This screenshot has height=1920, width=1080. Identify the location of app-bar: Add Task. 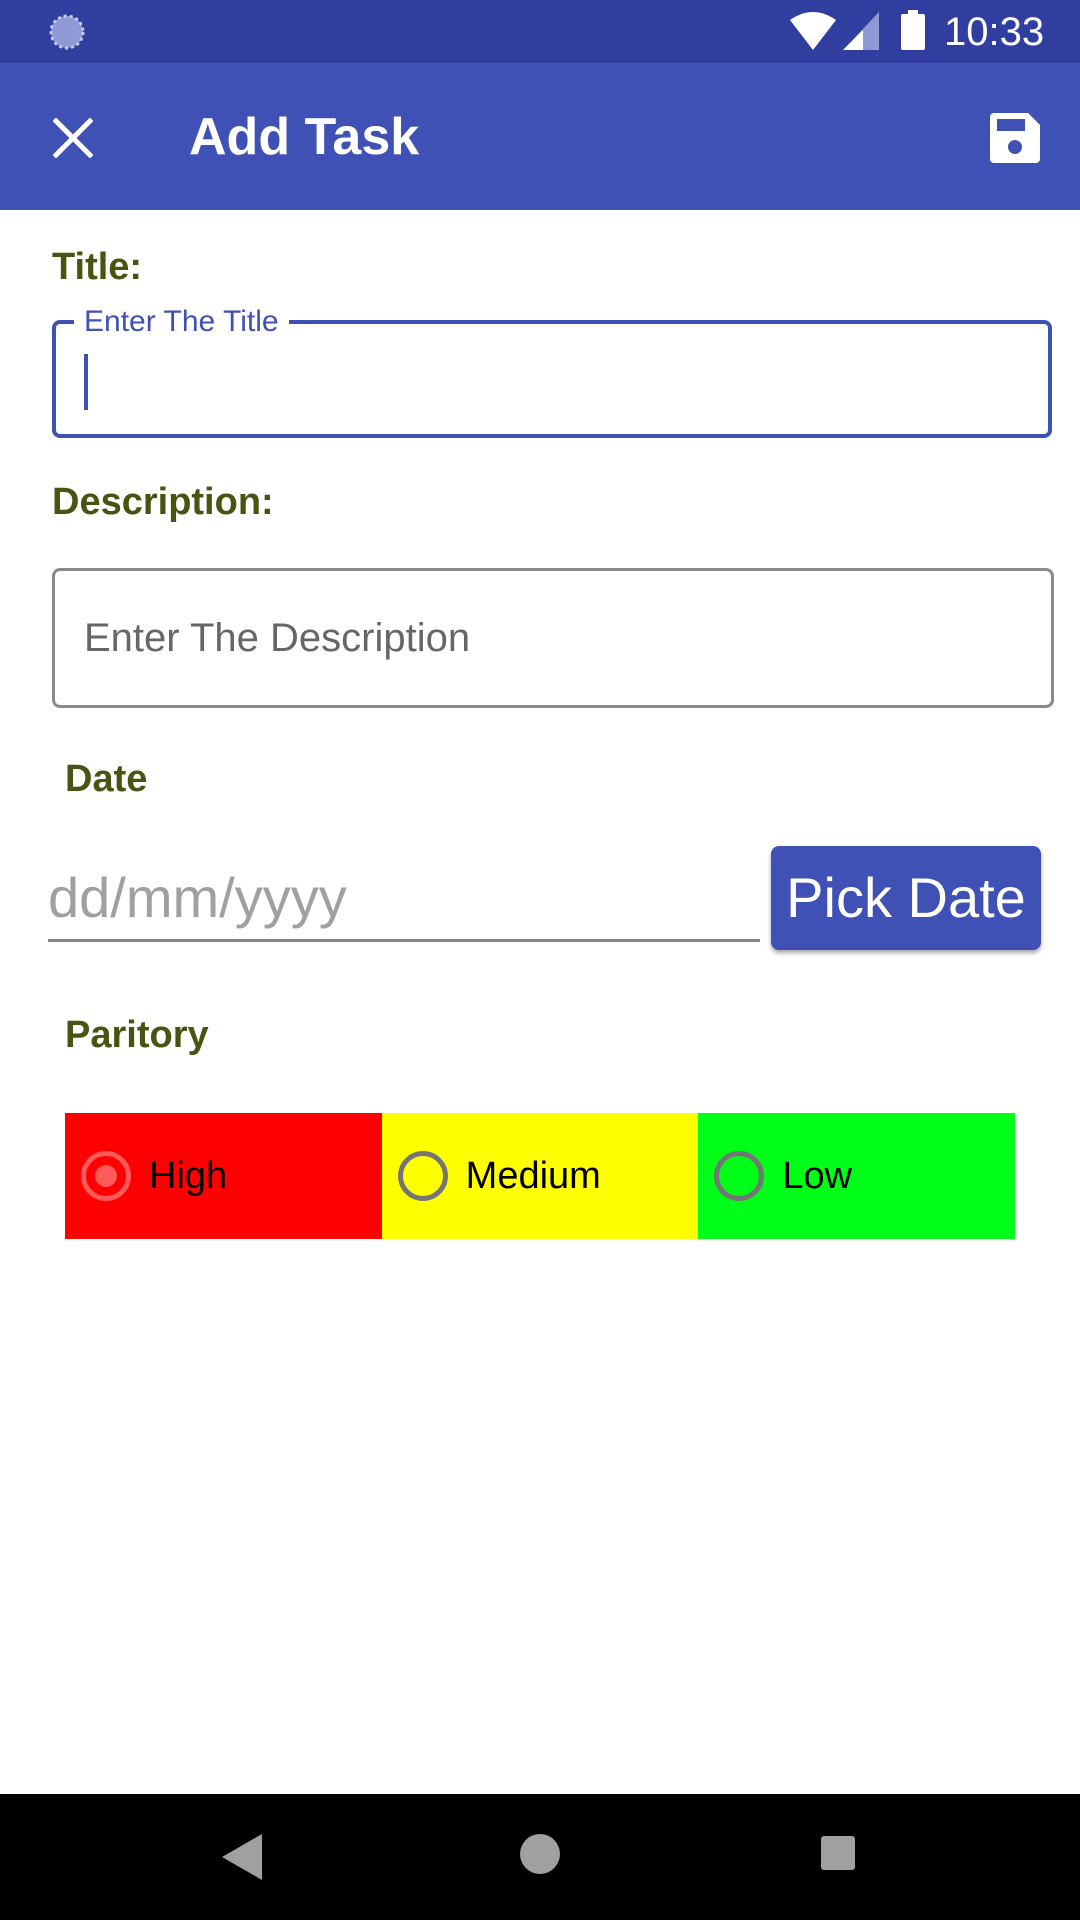
(540, 136).